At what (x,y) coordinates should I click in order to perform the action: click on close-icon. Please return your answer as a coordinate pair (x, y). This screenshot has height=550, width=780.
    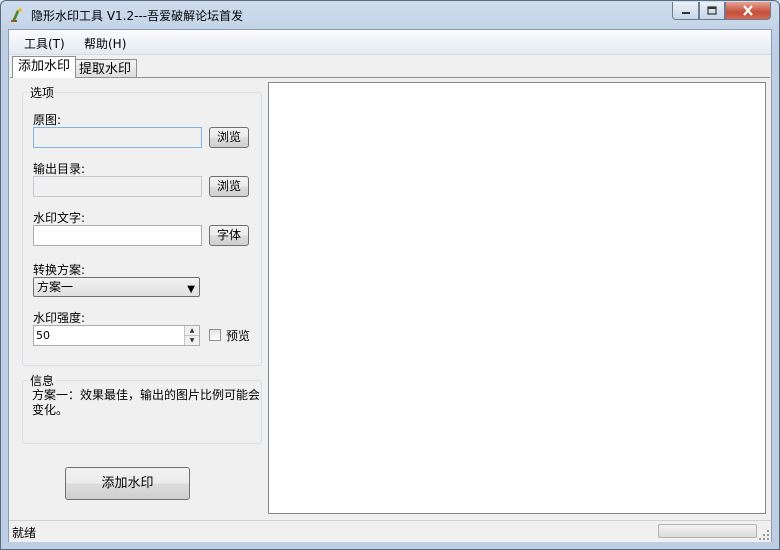
    Looking at the image, I should click on (748, 10).